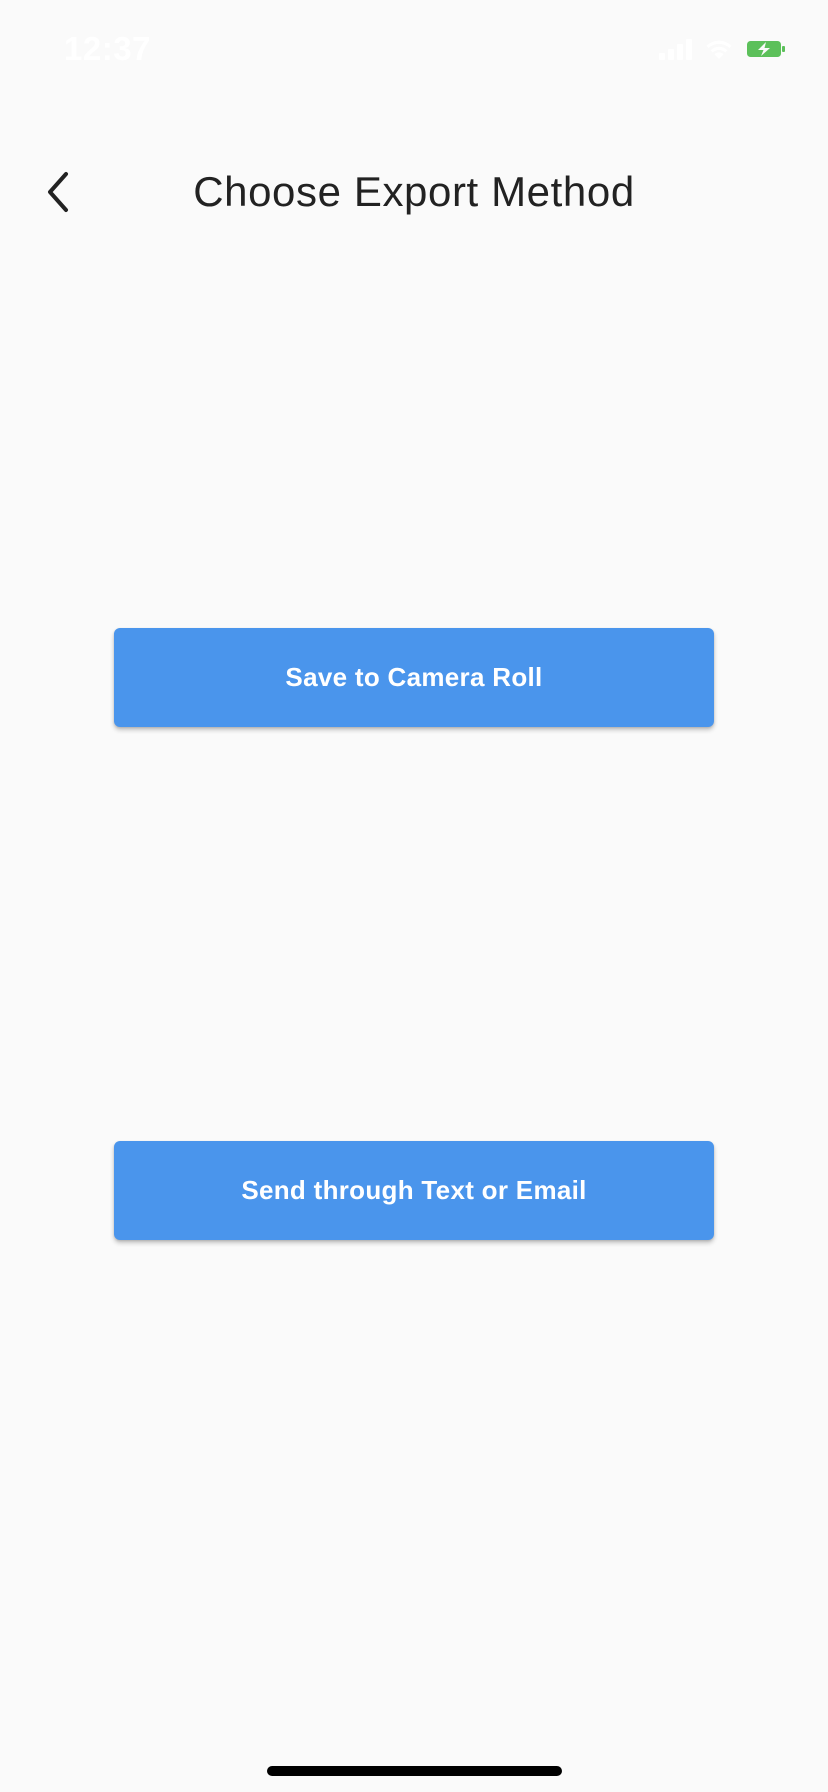  What do you see at coordinates (675, 49) in the screenshot?
I see `signal-icon` at bounding box center [675, 49].